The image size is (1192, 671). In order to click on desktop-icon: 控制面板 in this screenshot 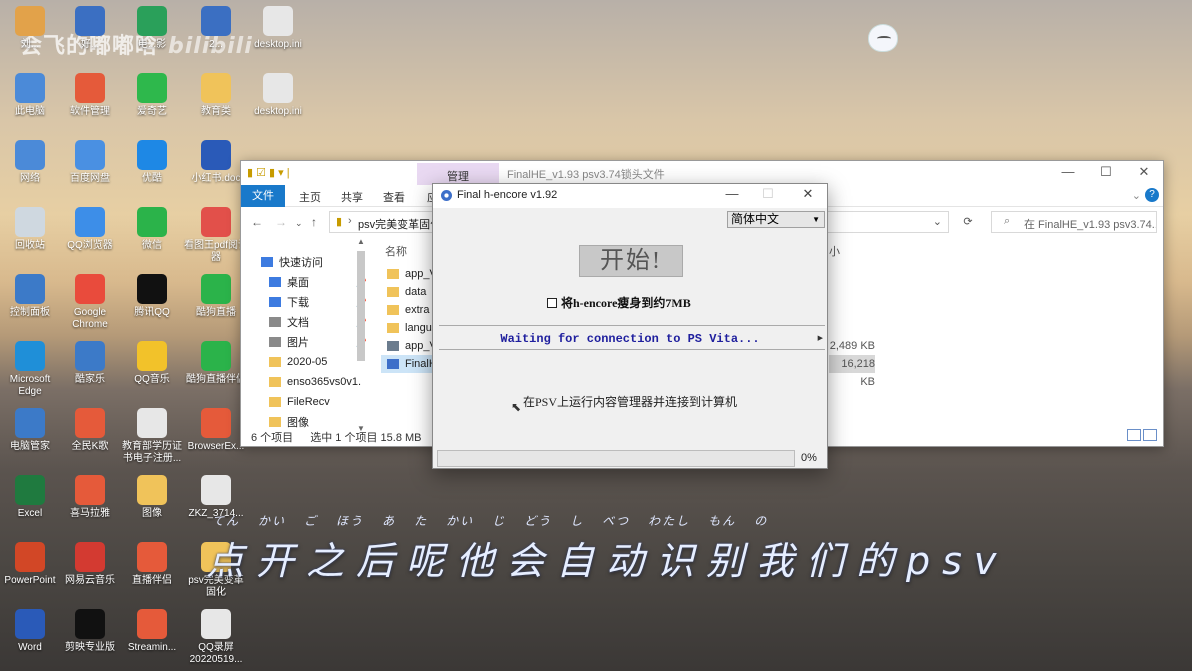, I will do `click(31, 296)`.